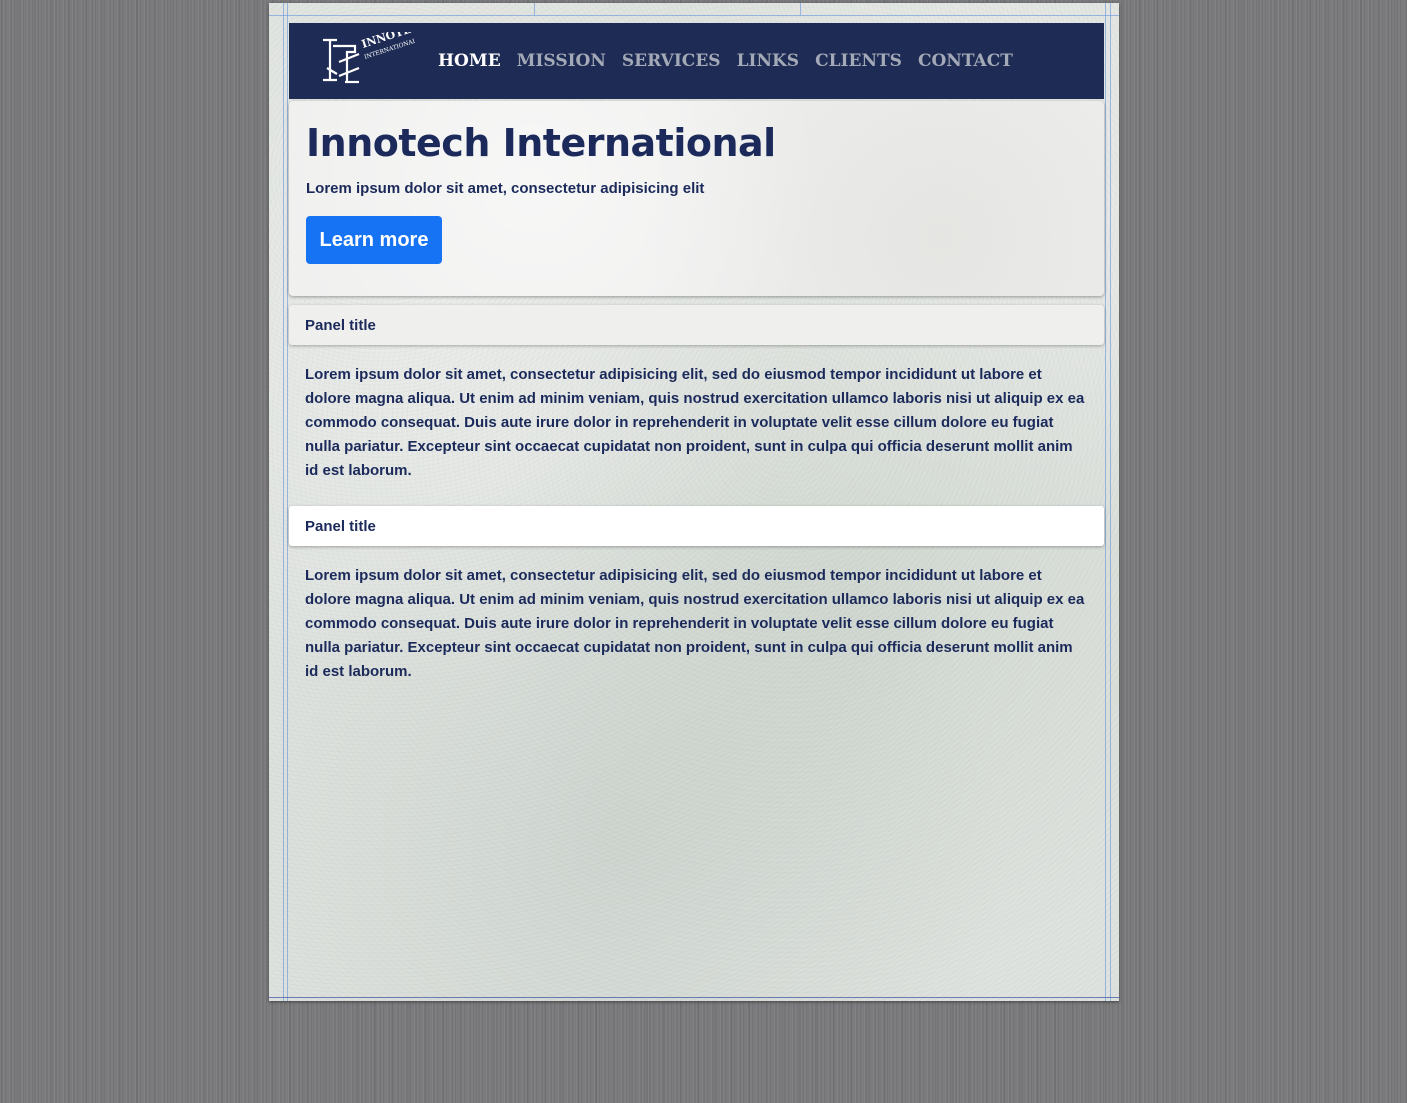  I want to click on nav-item-home: HOME, so click(469, 61).